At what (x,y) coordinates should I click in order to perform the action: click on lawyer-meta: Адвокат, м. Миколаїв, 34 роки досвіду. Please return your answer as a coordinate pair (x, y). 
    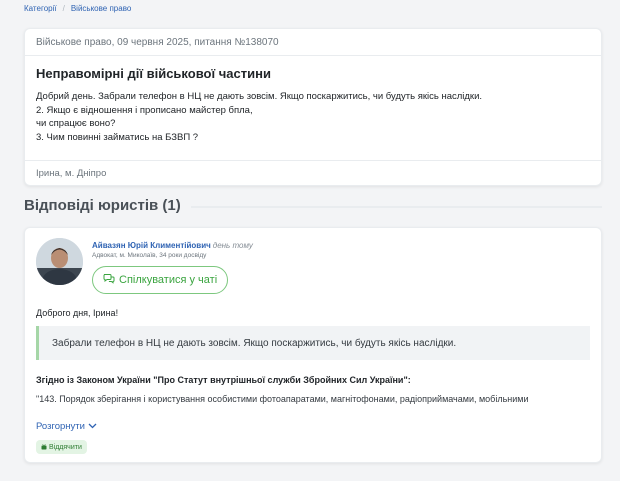
    Looking at the image, I should click on (149, 255).